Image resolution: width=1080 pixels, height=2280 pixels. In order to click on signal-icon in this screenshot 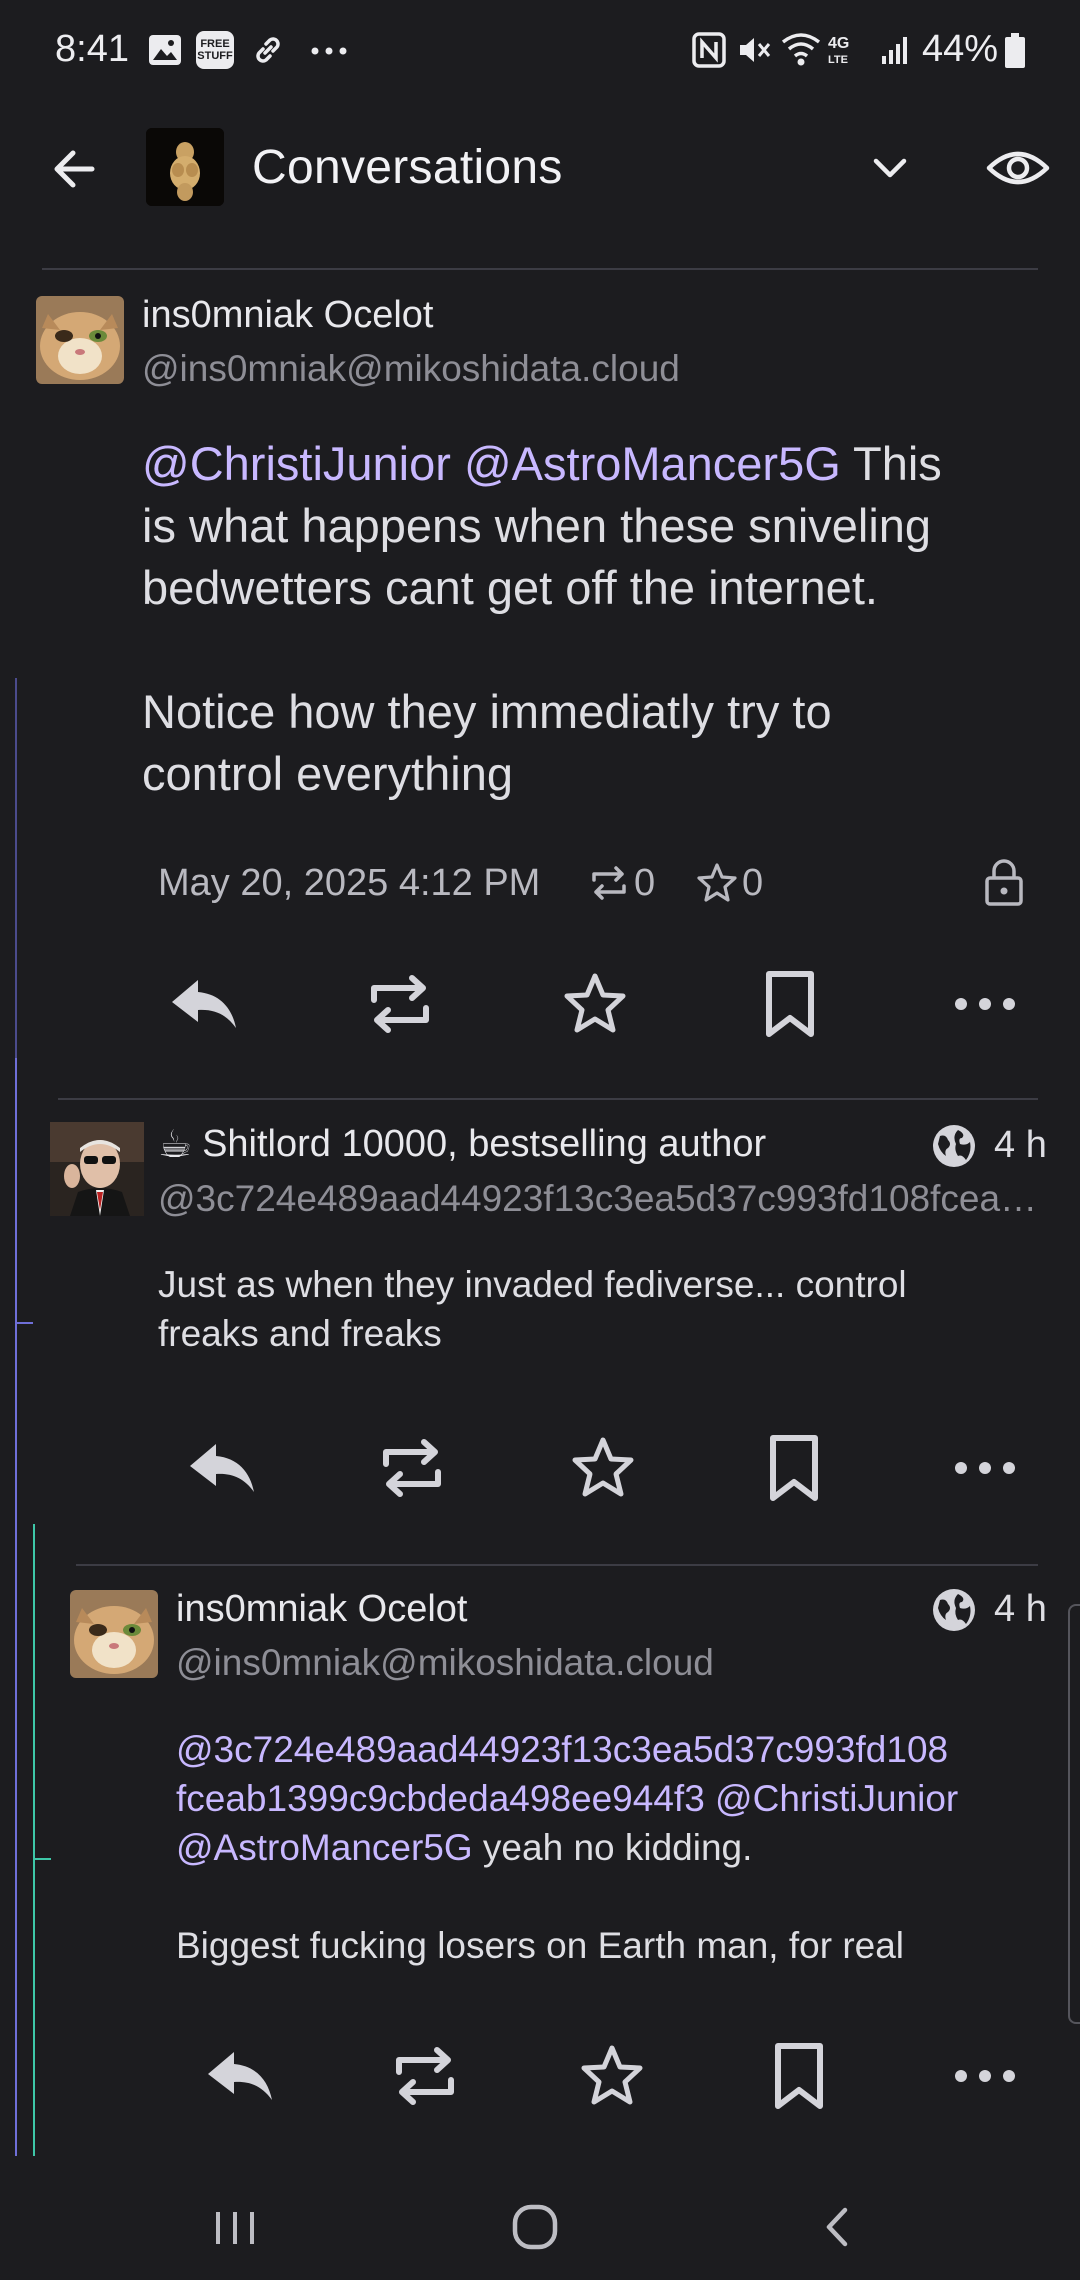, I will do `click(896, 50)`.